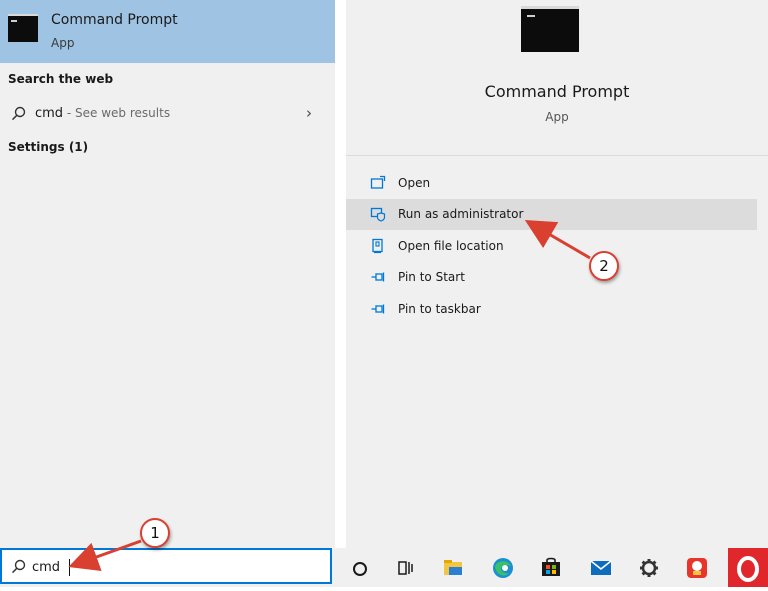 This screenshot has height=591, width=768. What do you see at coordinates (557, 91) in the screenshot?
I see `detail-title: Command Prompt` at bounding box center [557, 91].